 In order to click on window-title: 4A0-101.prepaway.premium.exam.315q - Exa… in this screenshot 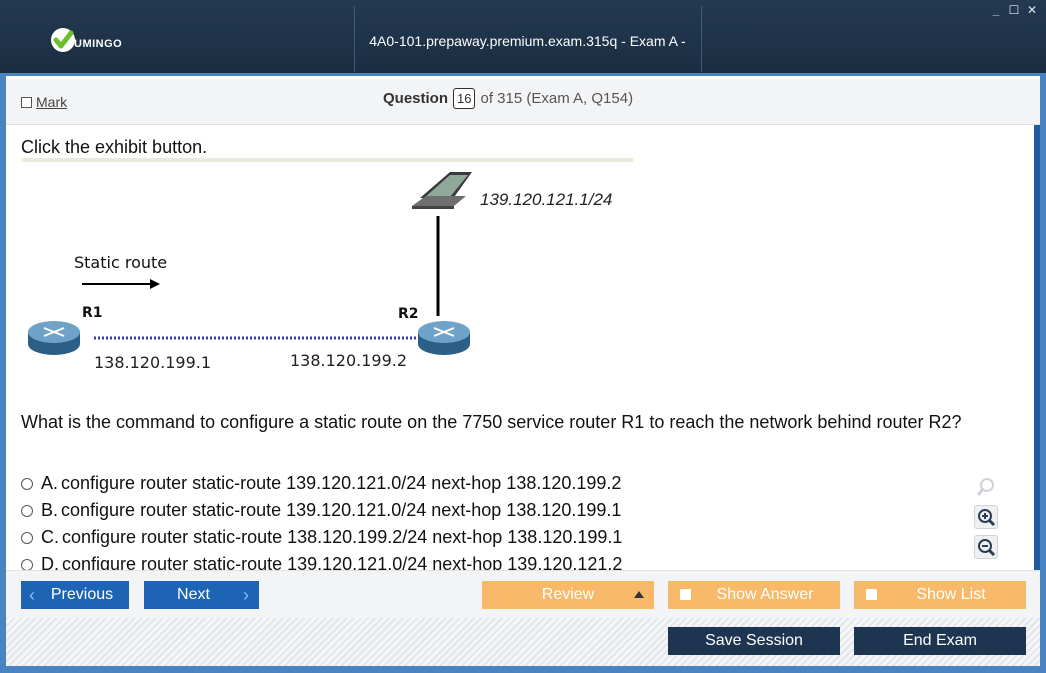, I will do `click(527, 82)`.